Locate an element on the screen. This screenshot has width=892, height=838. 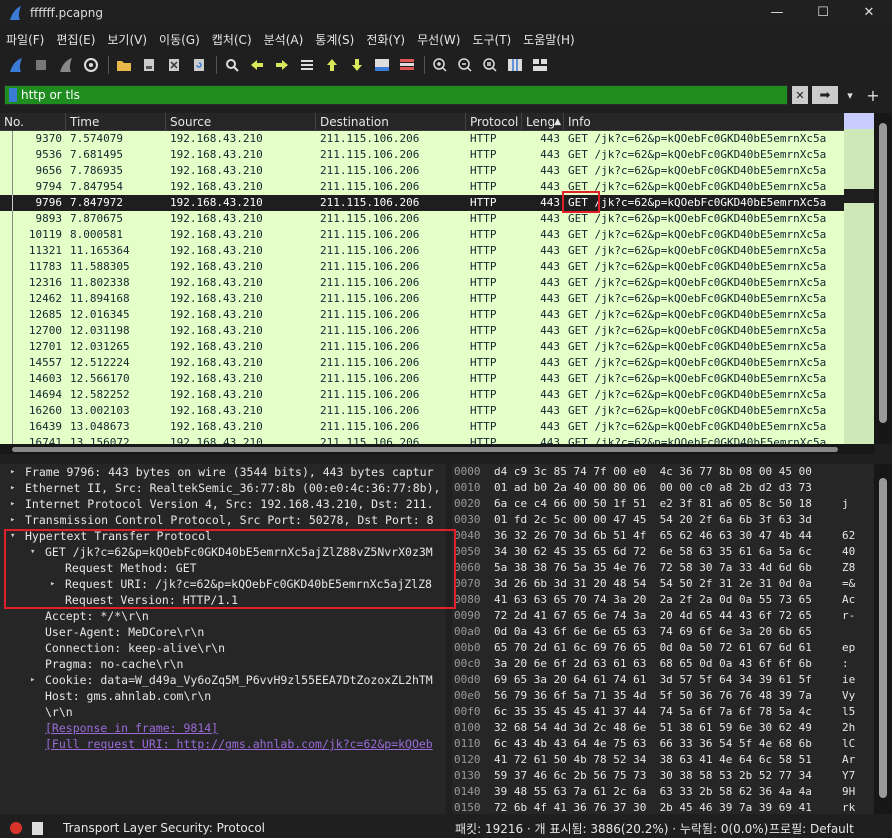
detail-tree-item: Accept: */*\r\n is located at coordinates (223, 616).